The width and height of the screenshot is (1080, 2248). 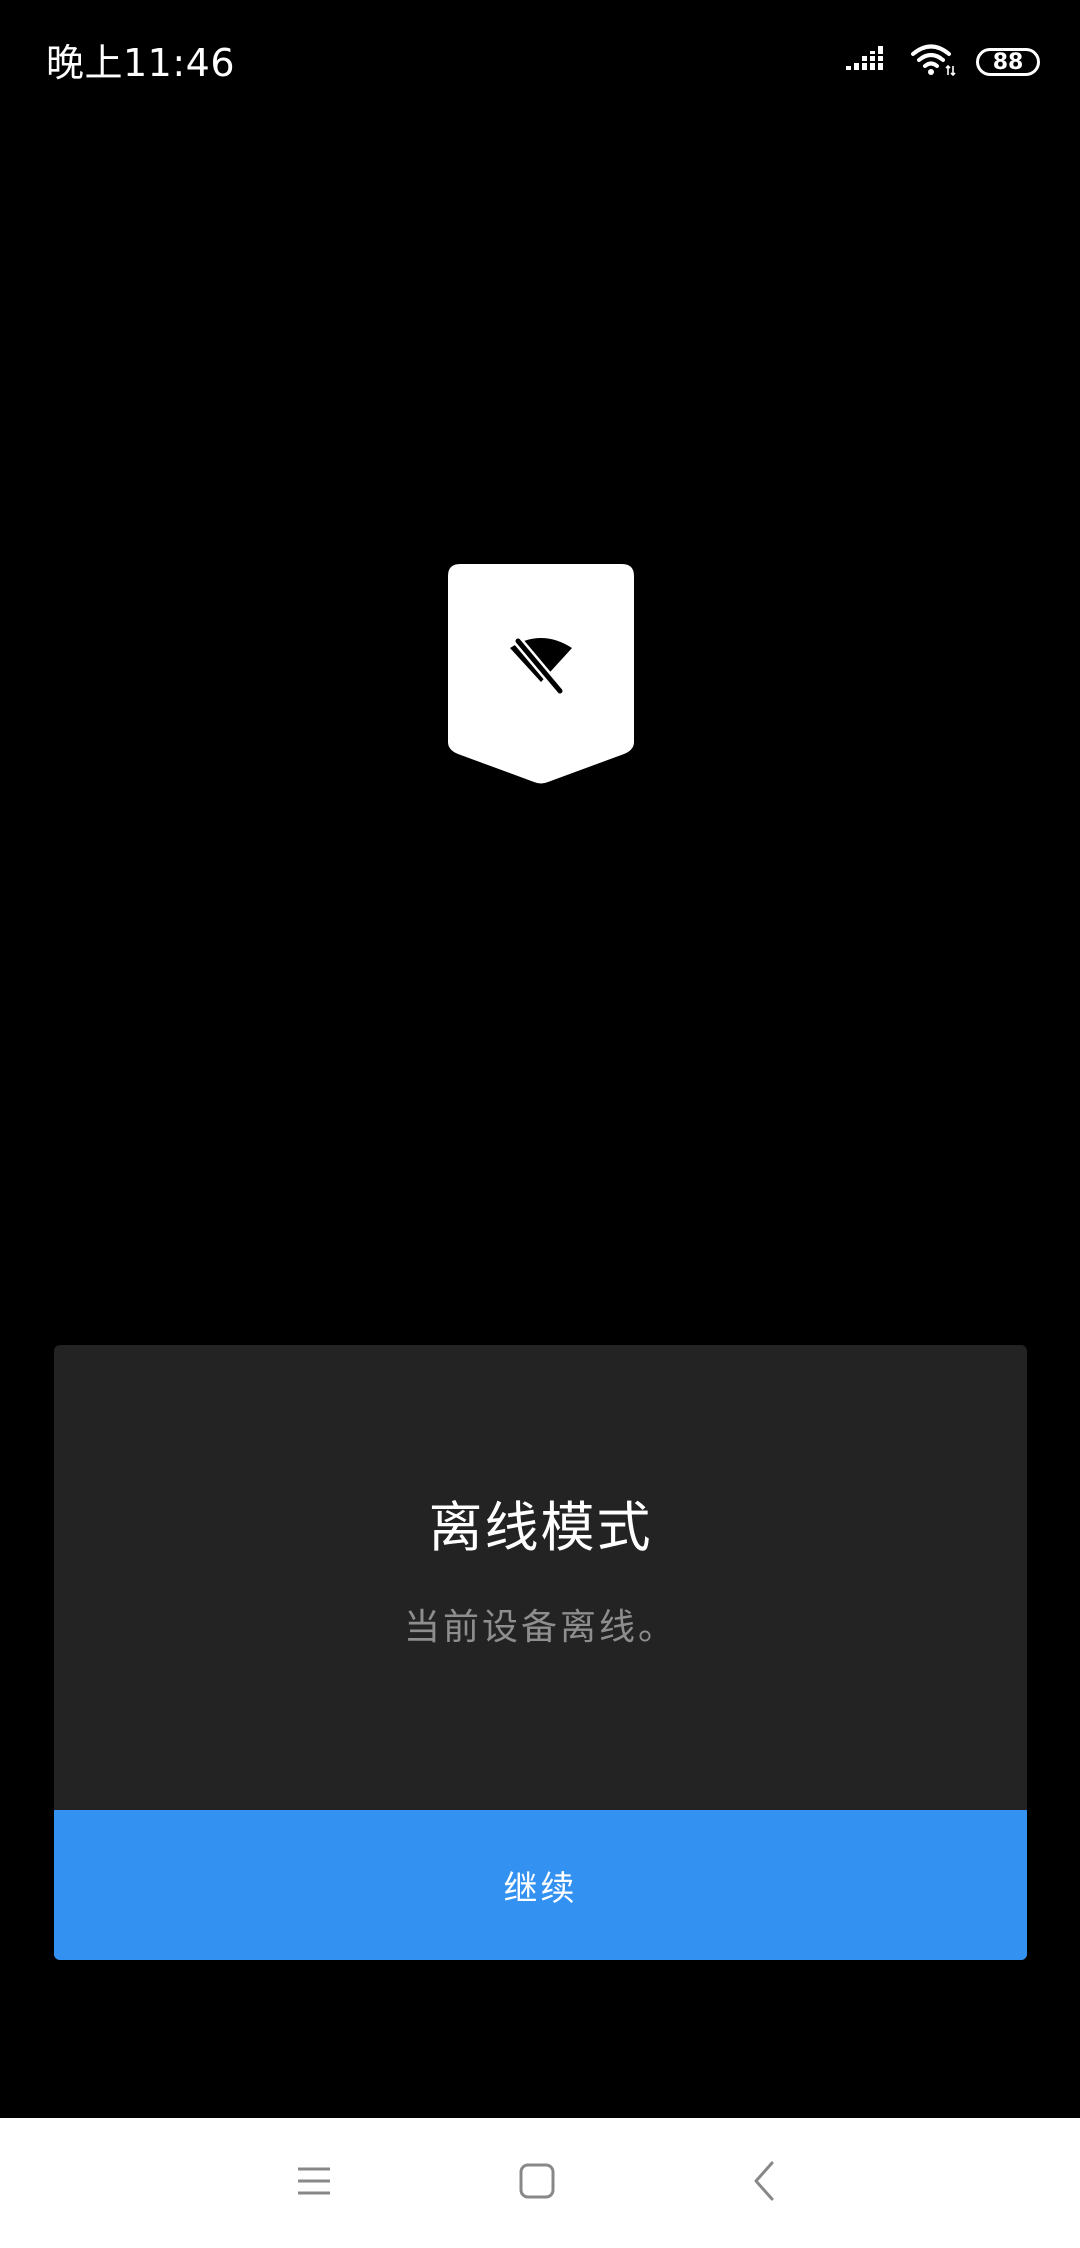 What do you see at coordinates (540, 1627) in the screenshot?
I see `dialog-message: 当前设备离线。` at bounding box center [540, 1627].